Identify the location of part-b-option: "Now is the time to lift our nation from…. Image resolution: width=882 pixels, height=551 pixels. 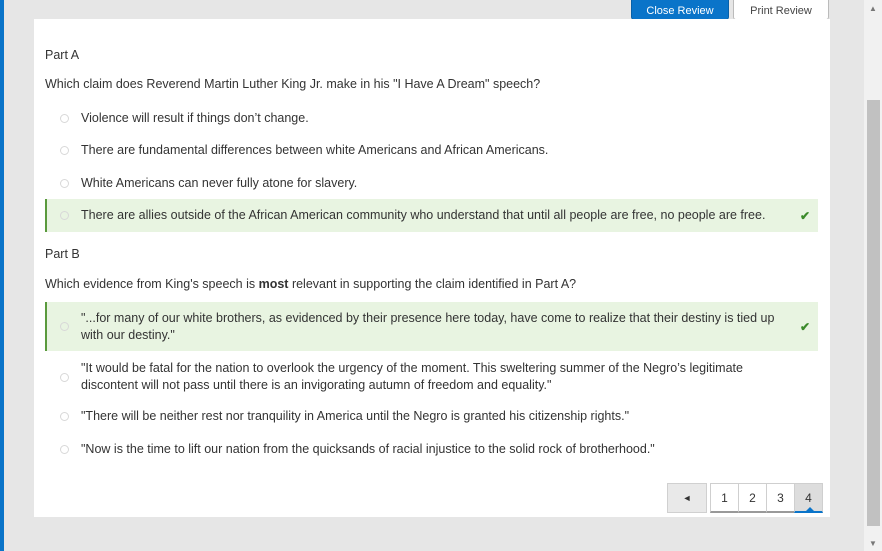
(431, 449).